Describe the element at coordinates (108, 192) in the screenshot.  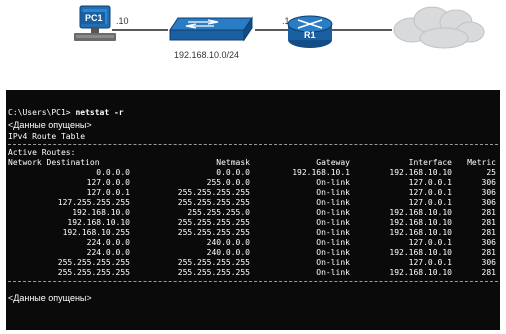
I see `route-destination: 127.0.0.1` at that location.